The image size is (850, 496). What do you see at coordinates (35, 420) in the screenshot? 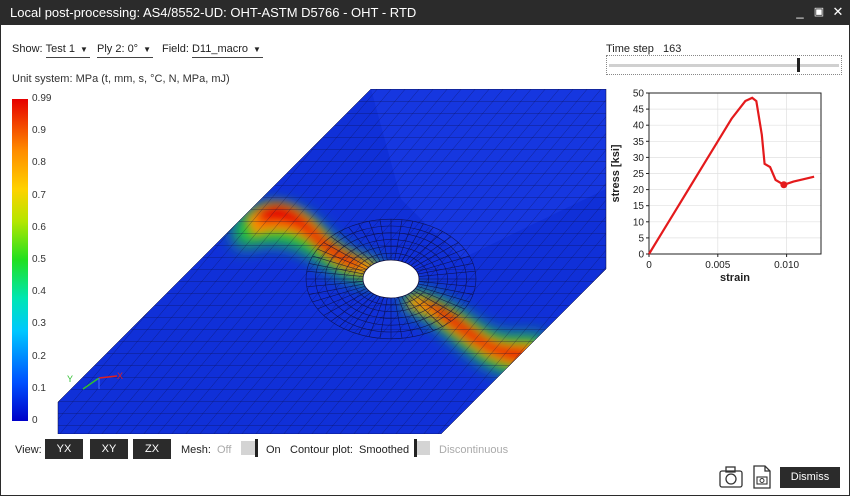
I see `color-scale-tick: 0` at bounding box center [35, 420].